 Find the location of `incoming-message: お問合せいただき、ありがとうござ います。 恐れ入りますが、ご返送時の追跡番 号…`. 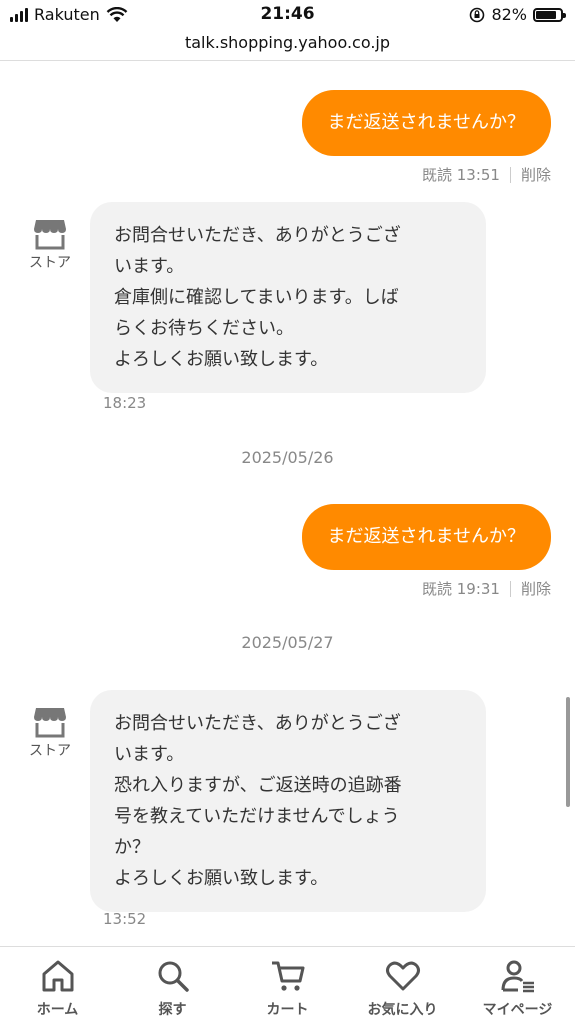

incoming-message: お問合せいただき、ありがとうござ います。 恐れ入りますが、ご返送時の追跡番 号… is located at coordinates (288, 801).